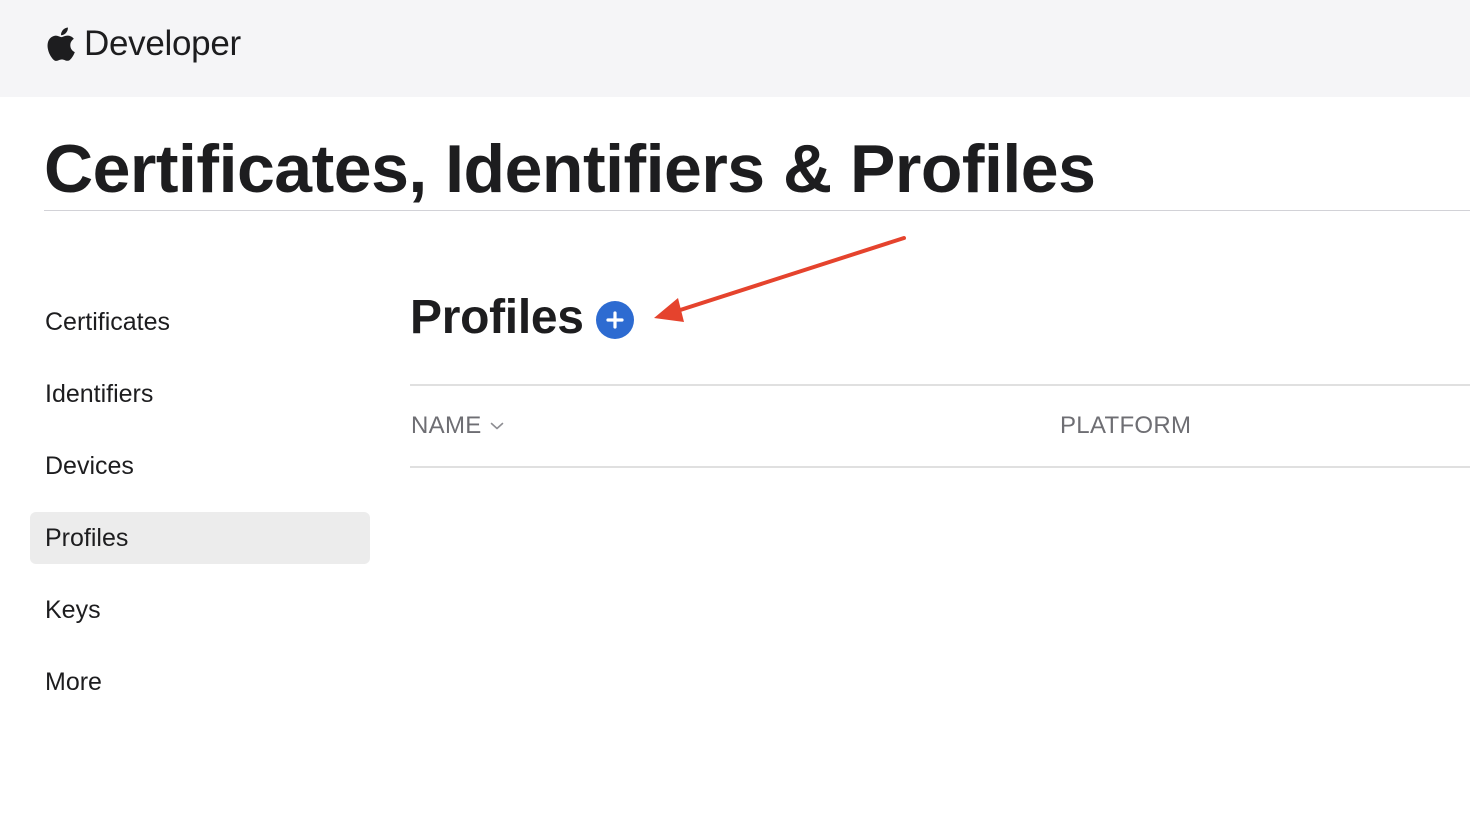 This screenshot has width=1470, height=818. Describe the element at coordinates (73, 609) in the screenshot. I see `sidebar-item-label: Keys` at that location.